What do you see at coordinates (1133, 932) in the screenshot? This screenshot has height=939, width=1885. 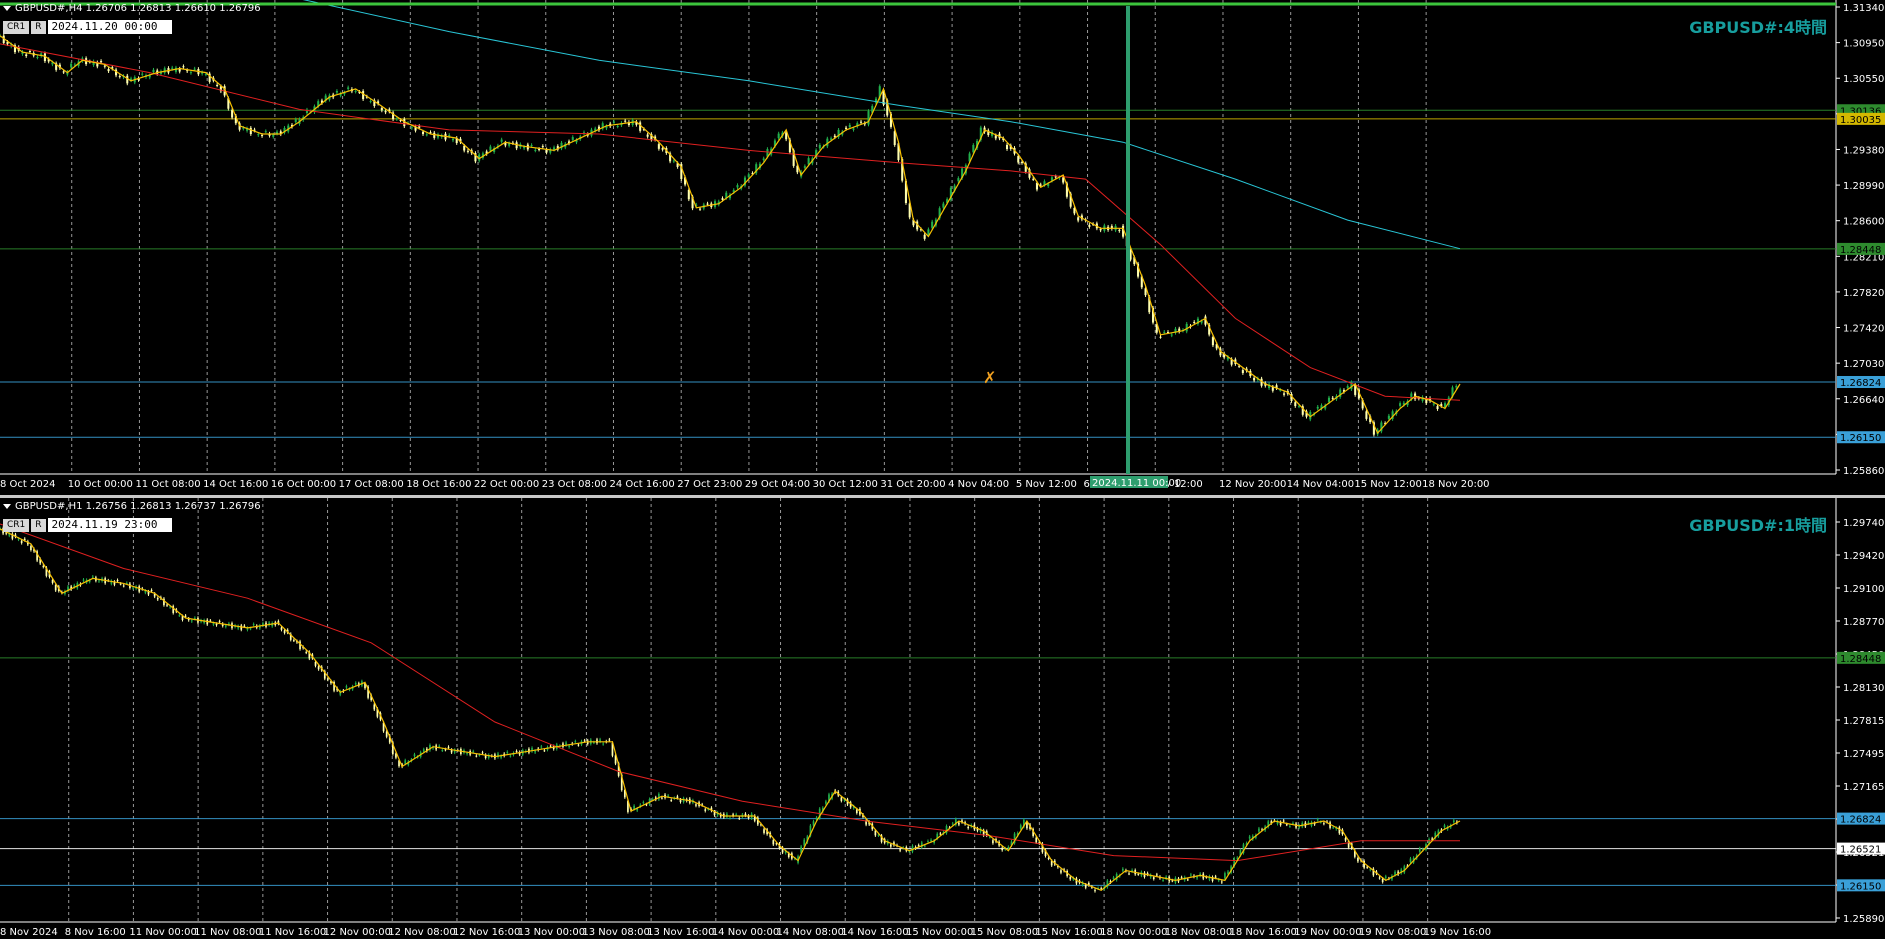 I see `time-tick-label: 18 Nov 00:00` at bounding box center [1133, 932].